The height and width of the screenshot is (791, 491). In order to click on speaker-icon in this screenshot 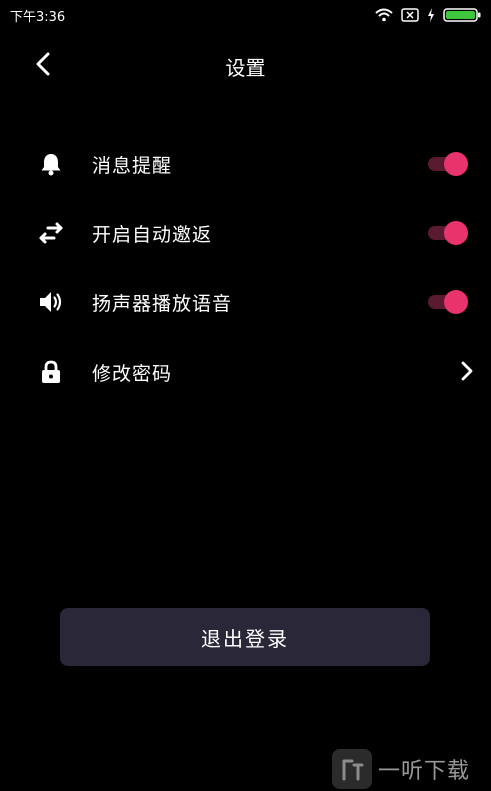, I will do `click(51, 302)`.